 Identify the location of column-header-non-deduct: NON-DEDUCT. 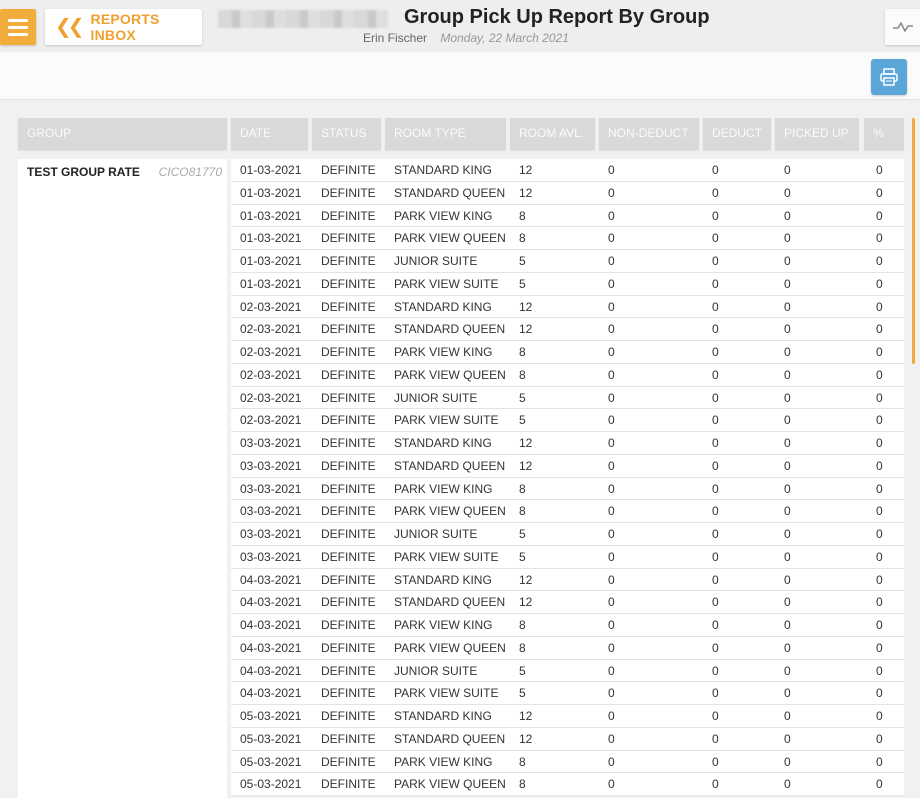
(649, 134).